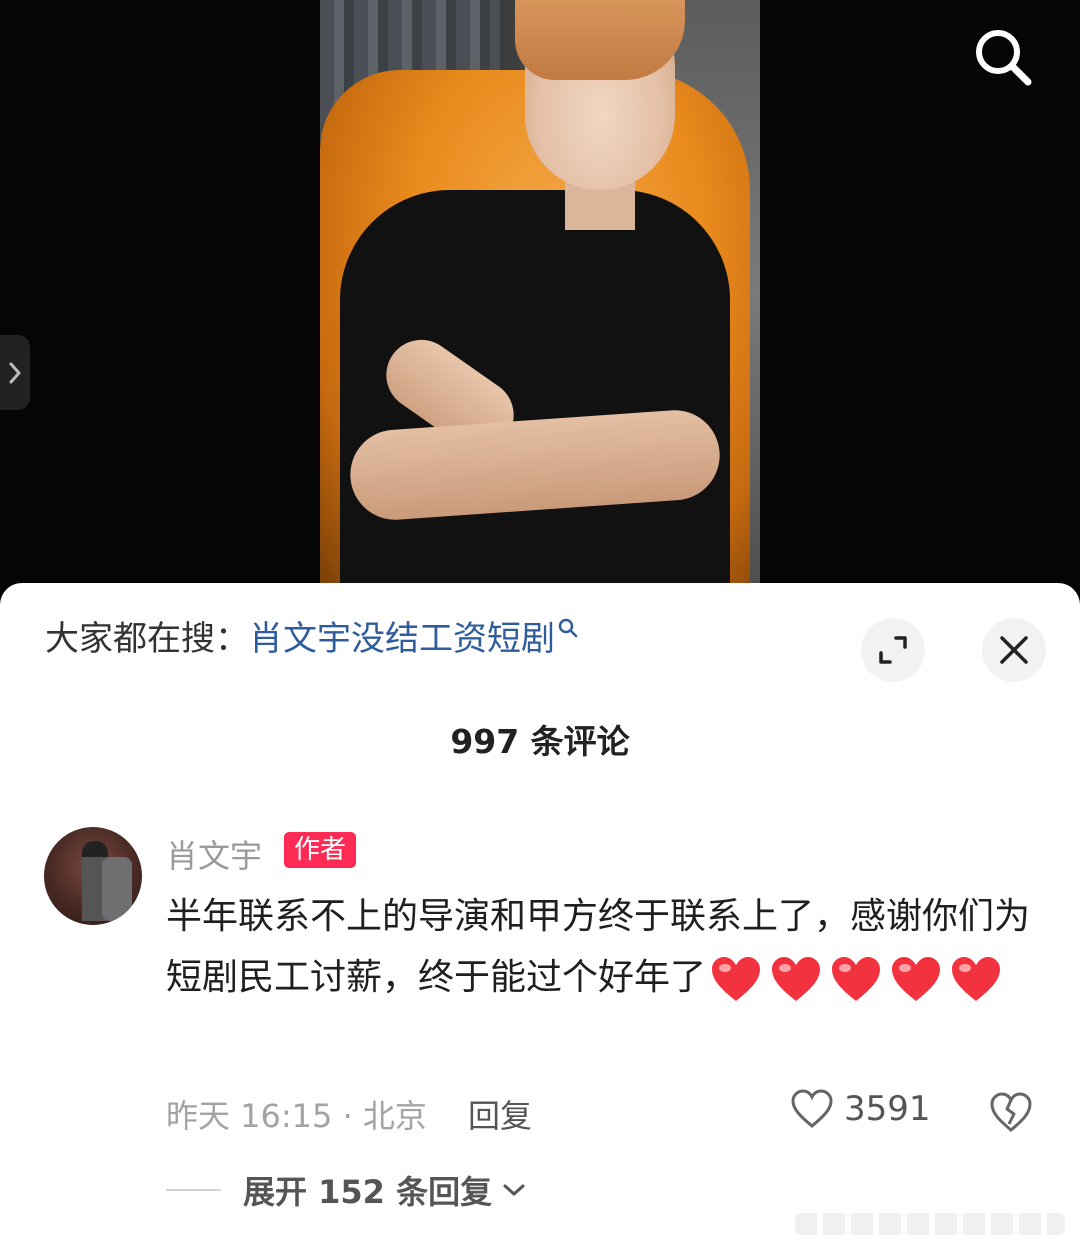 The width and height of the screenshot is (1080, 1245). Describe the element at coordinates (568, 628) in the screenshot. I see `search-small-icon` at that location.